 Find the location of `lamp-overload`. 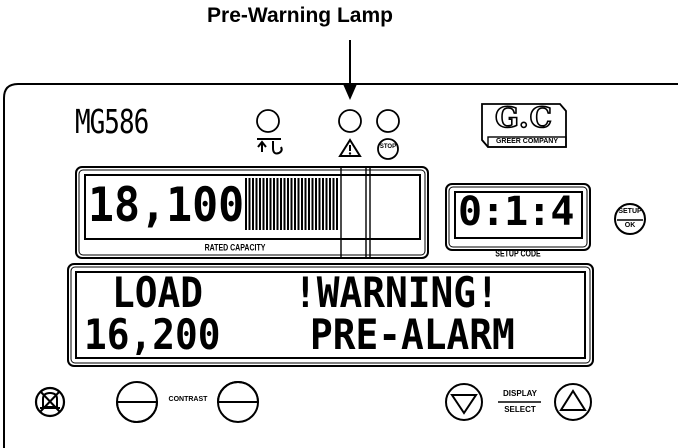

lamp-overload is located at coordinates (268, 121).